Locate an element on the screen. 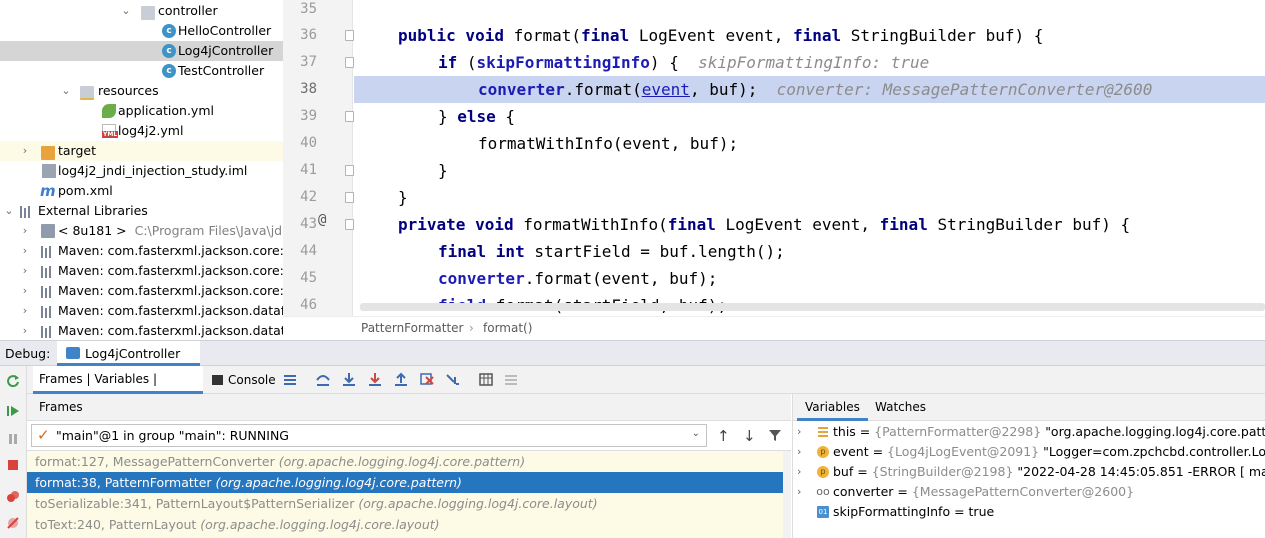 The image size is (1265, 538). stop-icon is located at coordinates (13, 465).